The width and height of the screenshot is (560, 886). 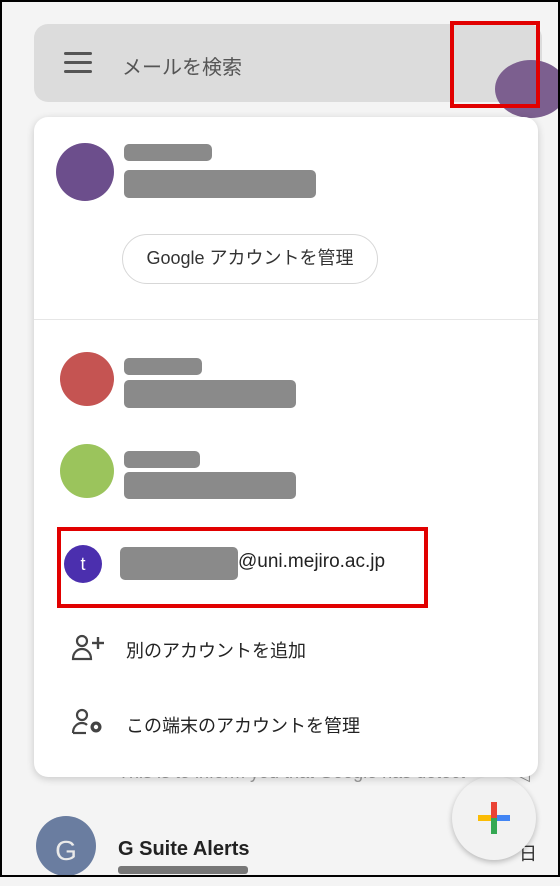 I want to click on email-sender: G Suite Alerts, so click(x=184, y=849).